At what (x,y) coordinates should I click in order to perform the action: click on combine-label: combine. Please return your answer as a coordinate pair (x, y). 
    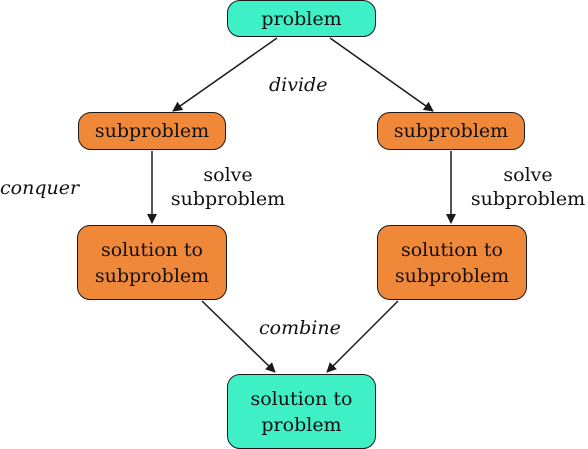
    Looking at the image, I should click on (300, 328).